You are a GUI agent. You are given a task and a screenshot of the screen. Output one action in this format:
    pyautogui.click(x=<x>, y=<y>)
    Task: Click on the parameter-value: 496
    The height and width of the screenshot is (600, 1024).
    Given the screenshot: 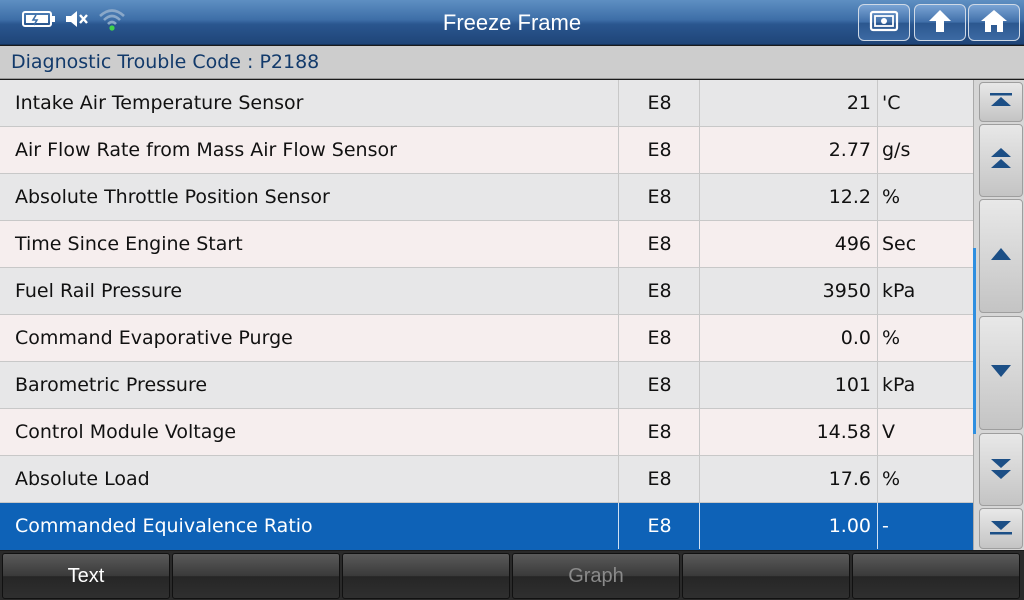 What is the action you would take?
    pyautogui.click(x=789, y=244)
    